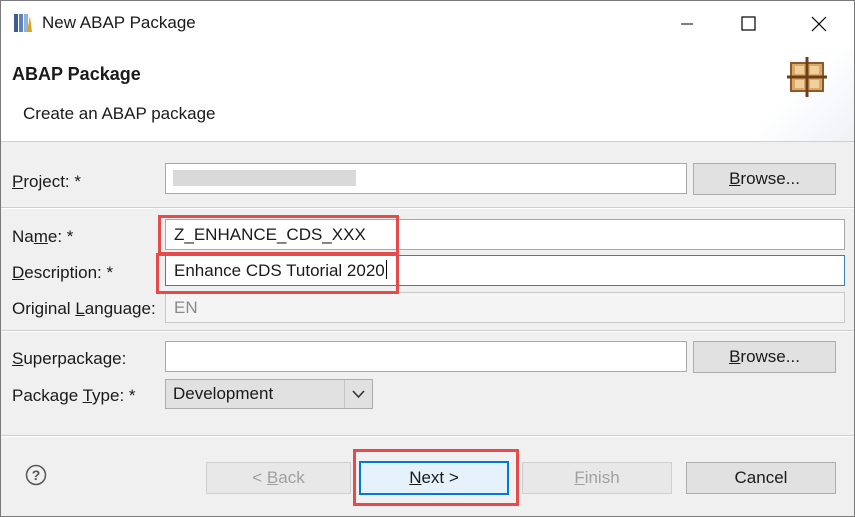 This screenshot has height=517, width=855. Describe the element at coordinates (23, 23) in the screenshot. I see `eclipse-abap-app-icon` at that location.